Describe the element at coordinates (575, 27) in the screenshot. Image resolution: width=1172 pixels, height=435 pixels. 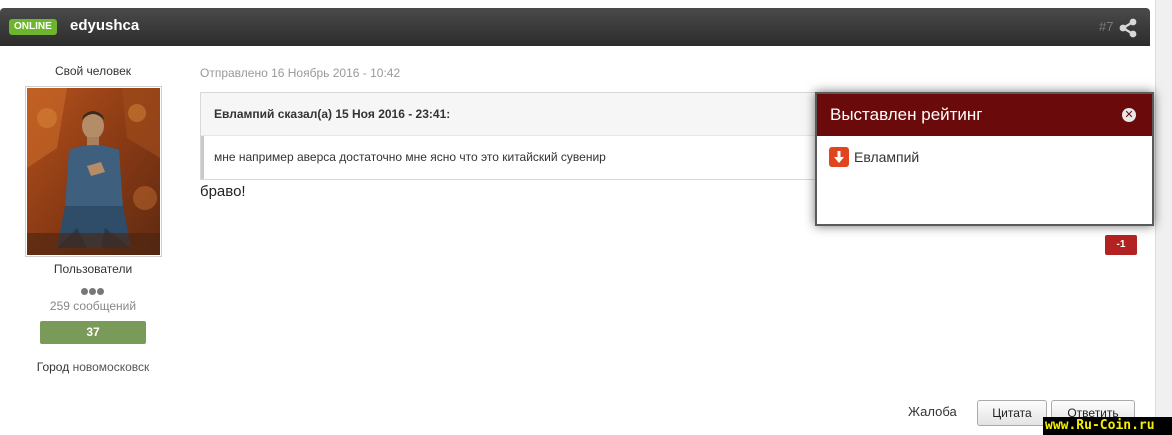
I see `post-header: ONLINE edyushca #7` at that location.